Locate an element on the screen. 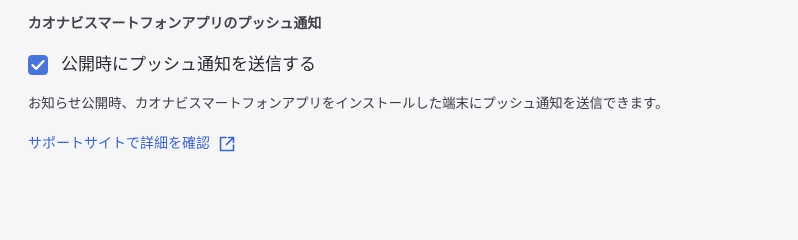  checkmark-icon is located at coordinates (38, 64).